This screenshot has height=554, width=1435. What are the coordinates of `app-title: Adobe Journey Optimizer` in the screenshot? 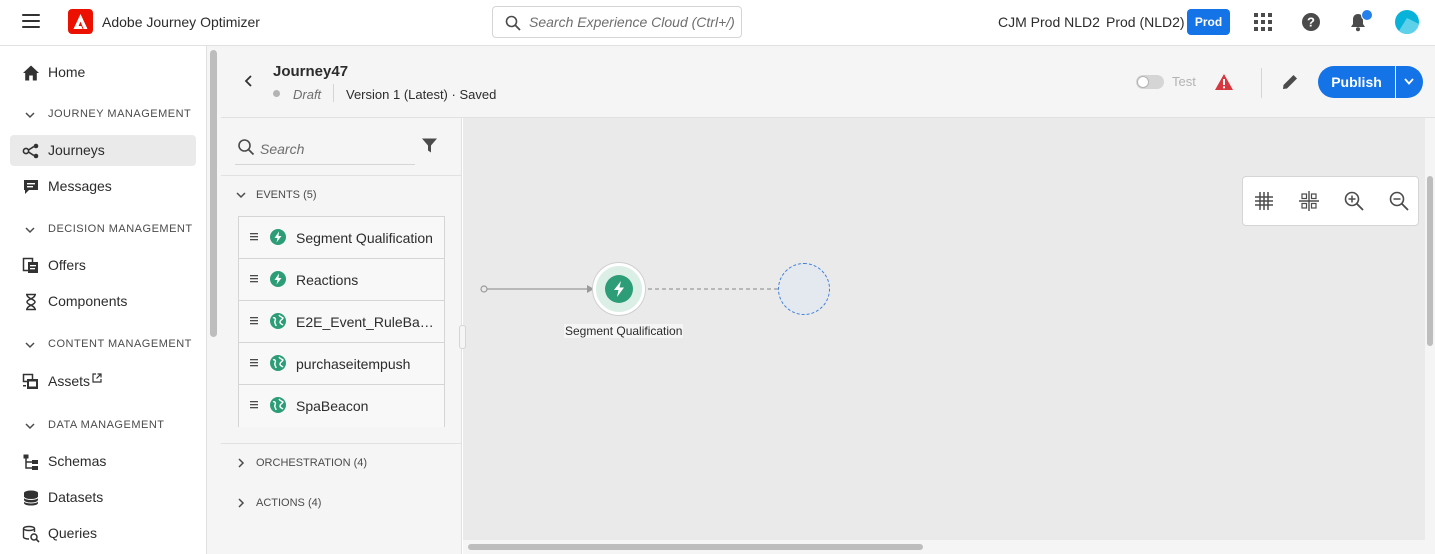 It's located at (181, 22).